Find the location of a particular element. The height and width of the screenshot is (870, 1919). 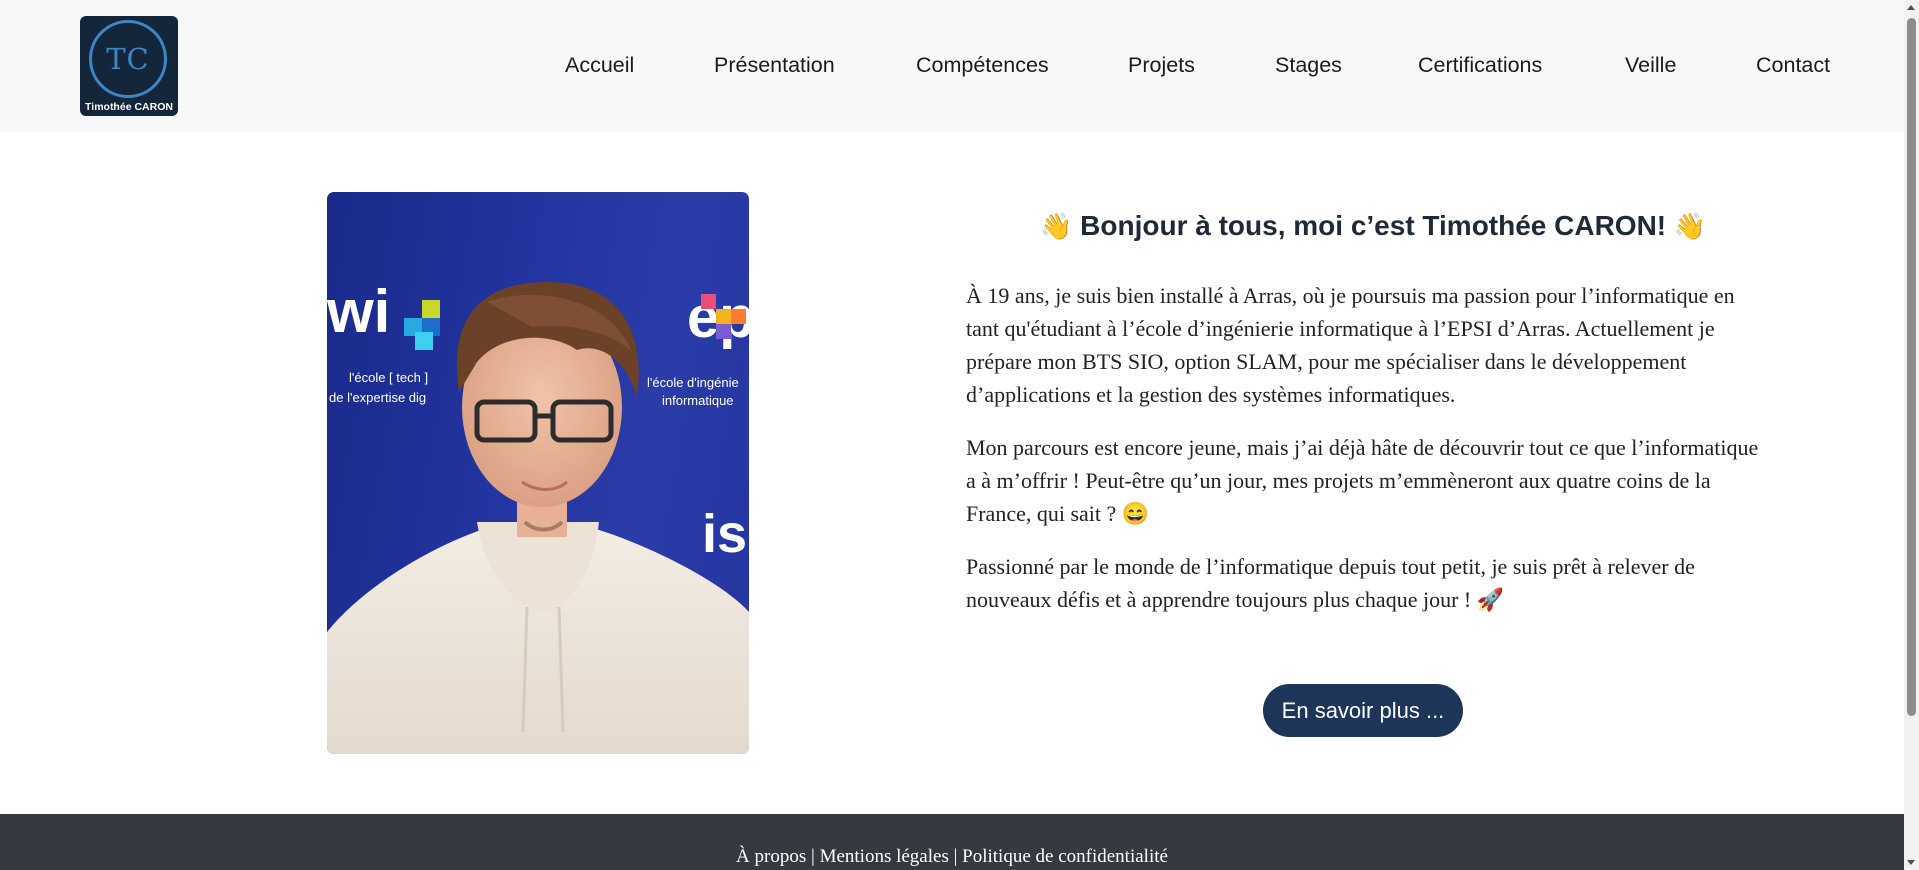

nav-item-projets: Projets is located at coordinates (1161, 65).